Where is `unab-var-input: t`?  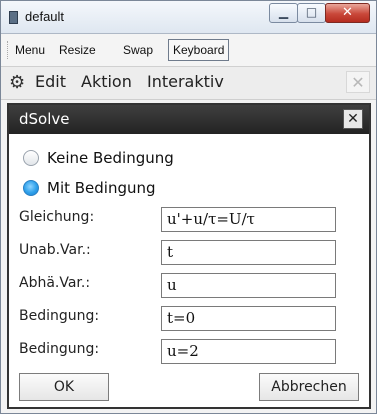 unab-var-input: t is located at coordinates (248, 252).